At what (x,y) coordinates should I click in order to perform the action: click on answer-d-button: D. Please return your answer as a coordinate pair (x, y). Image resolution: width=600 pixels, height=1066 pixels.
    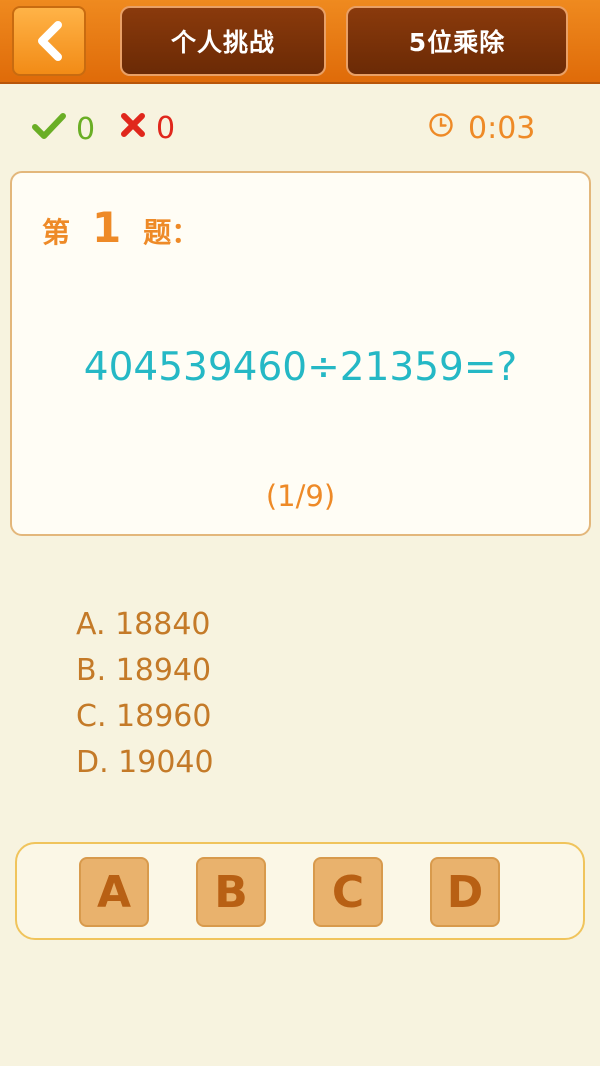
    Looking at the image, I should click on (465, 892).